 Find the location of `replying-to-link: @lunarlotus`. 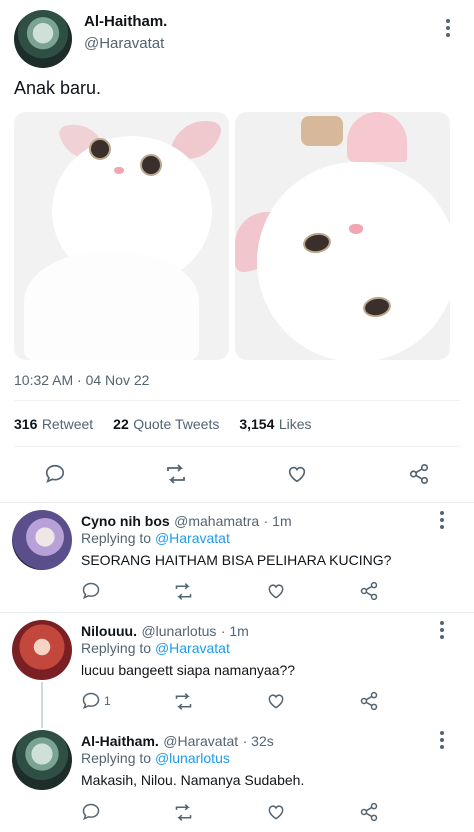

replying-to-link: @lunarlotus is located at coordinates (192, 758).